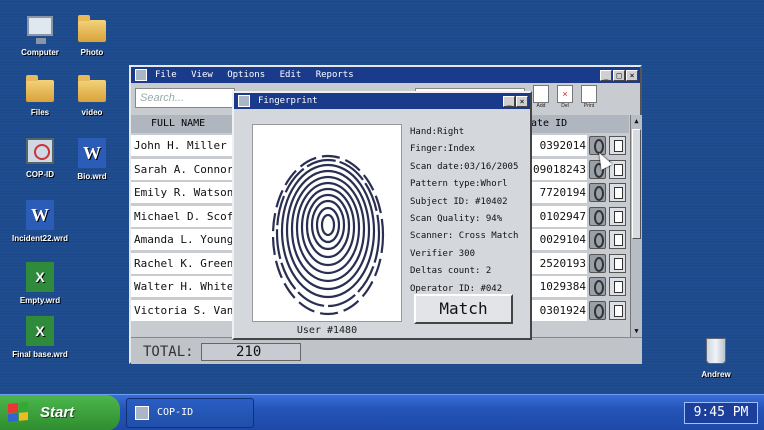  What do you see at coordinates (288, 101) in the screenshot?
I see `dialog-title: Fingerprint` at bounding box center [288, 101].